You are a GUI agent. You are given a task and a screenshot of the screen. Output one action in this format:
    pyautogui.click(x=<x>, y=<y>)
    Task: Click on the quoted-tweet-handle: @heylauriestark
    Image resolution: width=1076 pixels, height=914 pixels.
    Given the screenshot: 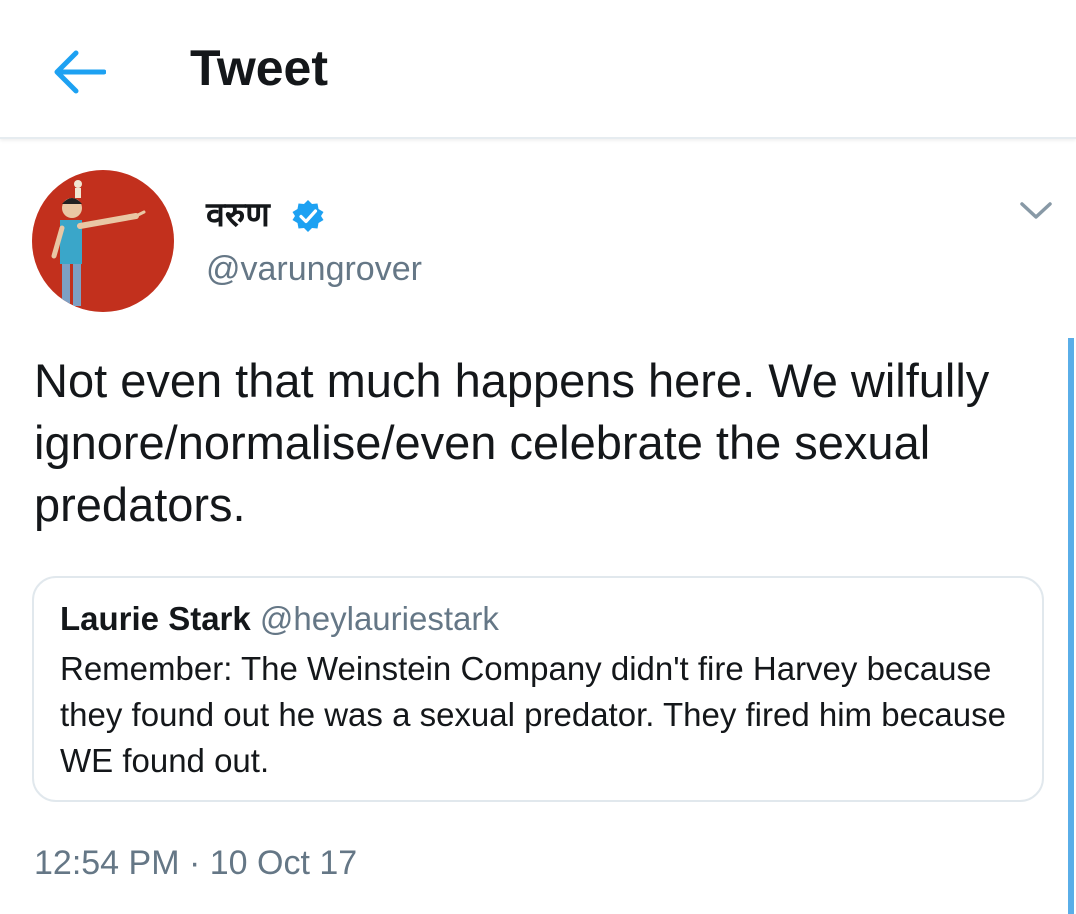 What is the action you would take?
    pyautogui.click(x=379, y=618)
    